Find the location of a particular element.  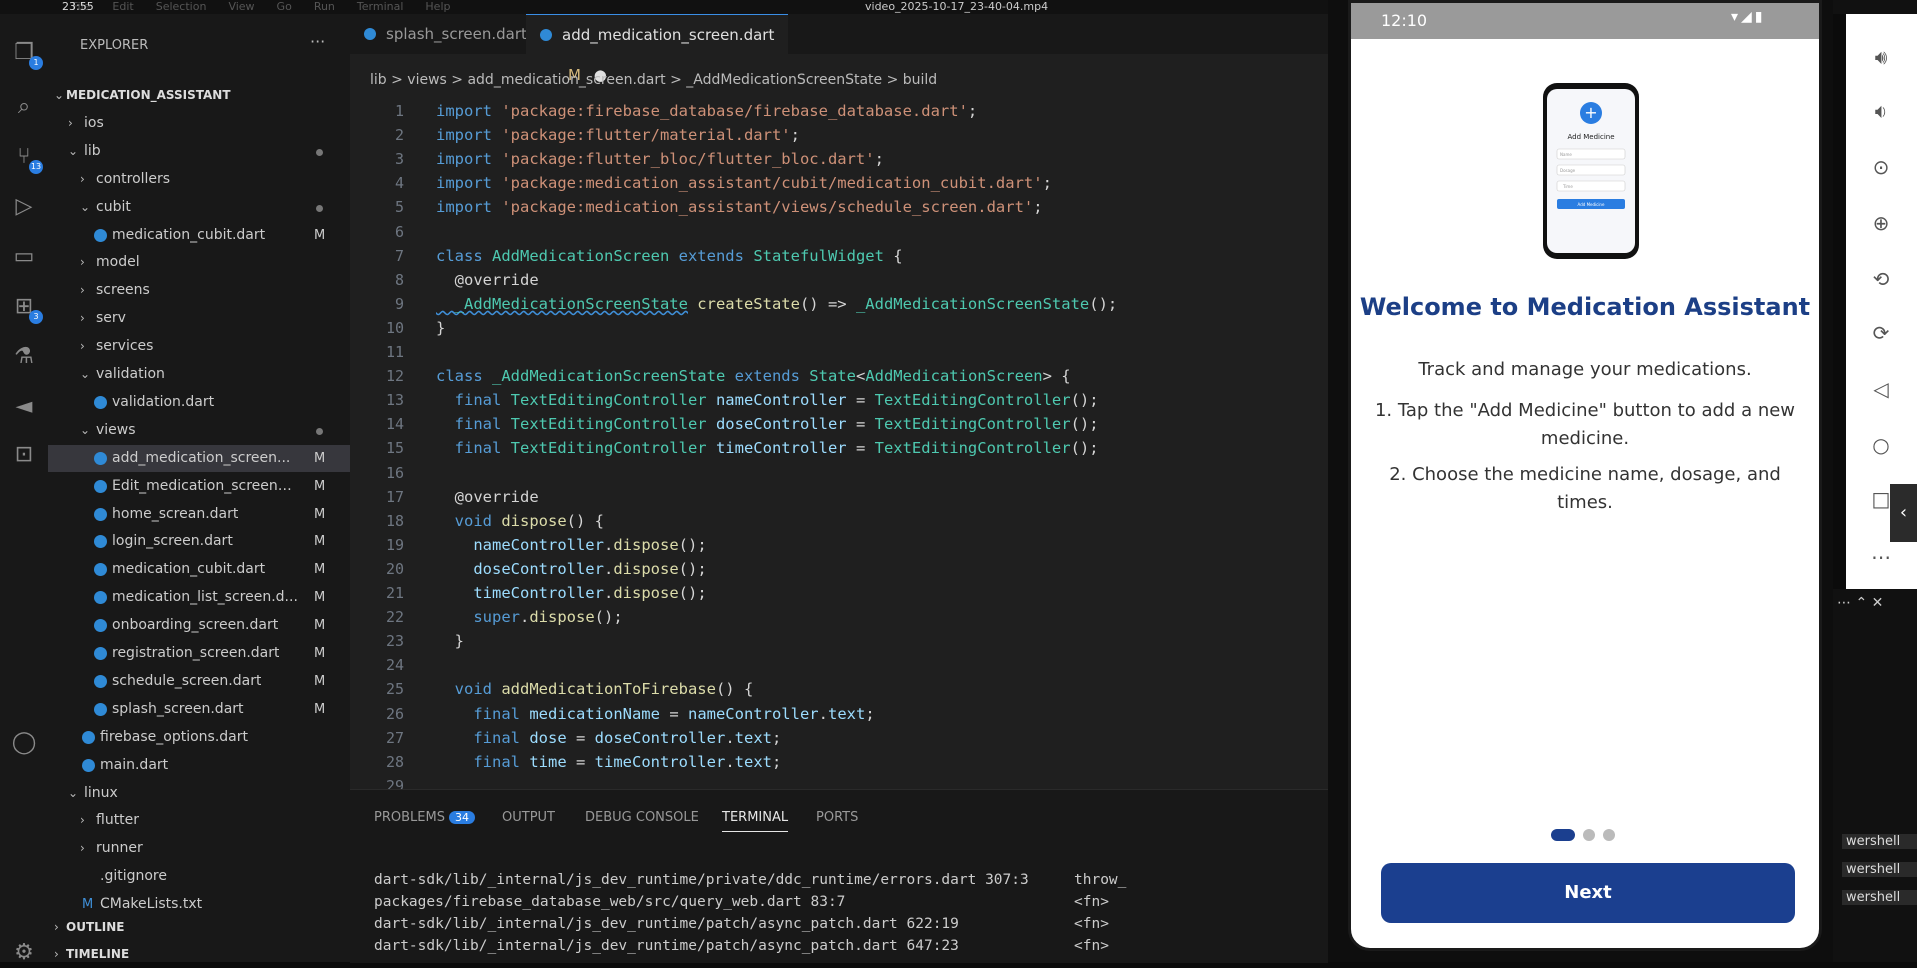

modified-status: M is located at coordinates (320, 458).